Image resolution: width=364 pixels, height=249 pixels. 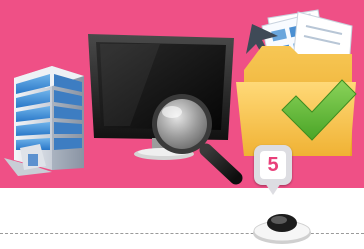 I want to click on office-building-icon, so click(x=44, y=121).